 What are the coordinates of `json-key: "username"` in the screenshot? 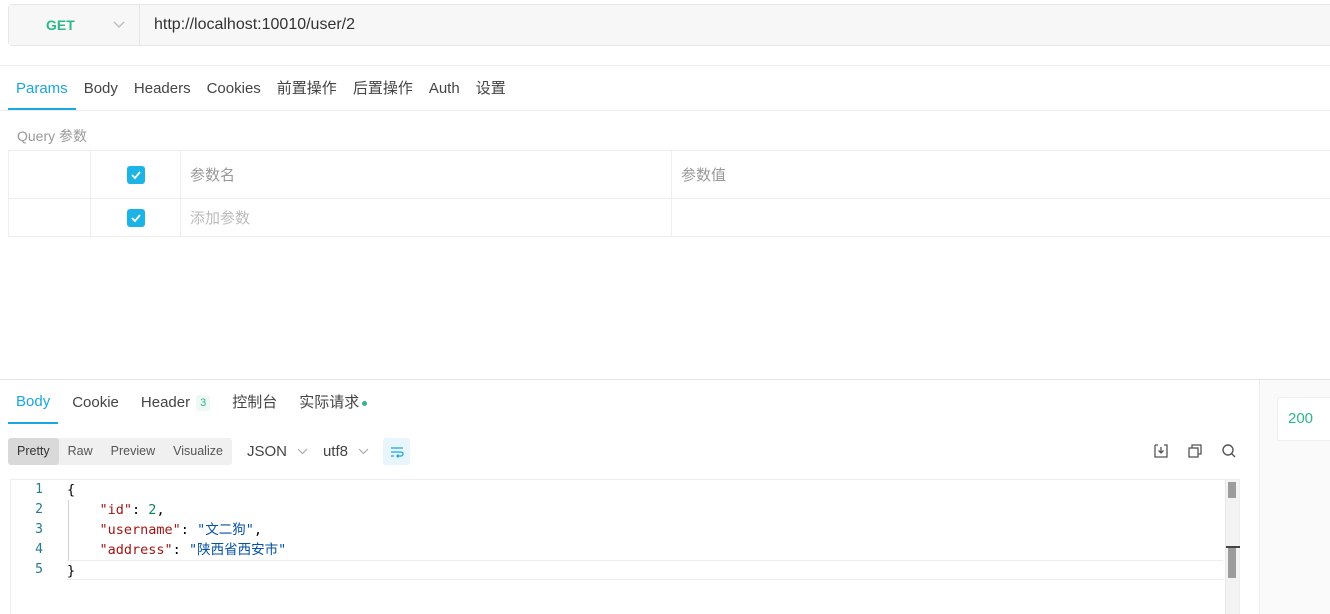 It's located at (140, 530).